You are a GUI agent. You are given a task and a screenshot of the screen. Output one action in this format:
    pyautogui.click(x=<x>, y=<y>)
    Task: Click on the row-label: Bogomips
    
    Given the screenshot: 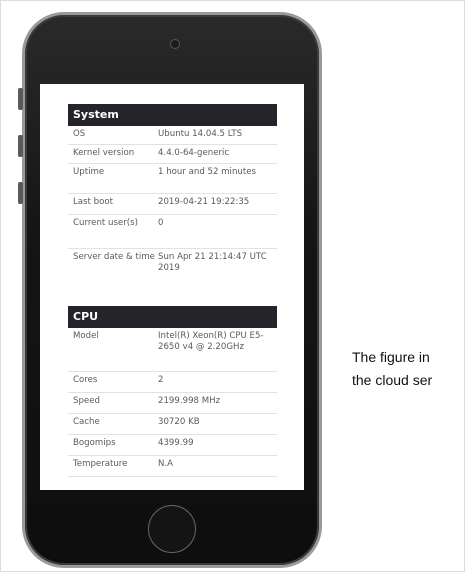 What is the action you would take?
    pyautogui.click(x=94, y=443)
    